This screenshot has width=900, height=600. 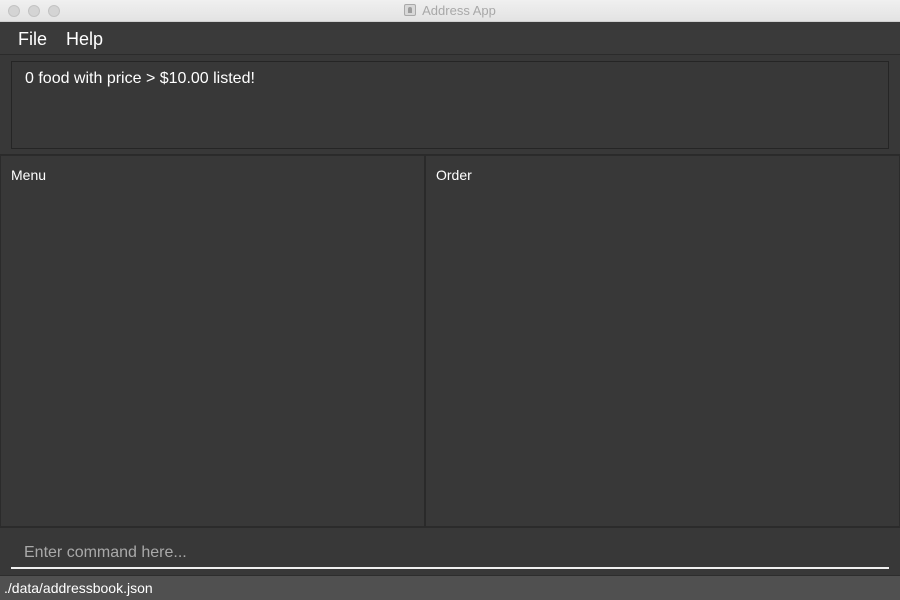 I want to click on window-title-group: Address App, so click(x=450, y=11).